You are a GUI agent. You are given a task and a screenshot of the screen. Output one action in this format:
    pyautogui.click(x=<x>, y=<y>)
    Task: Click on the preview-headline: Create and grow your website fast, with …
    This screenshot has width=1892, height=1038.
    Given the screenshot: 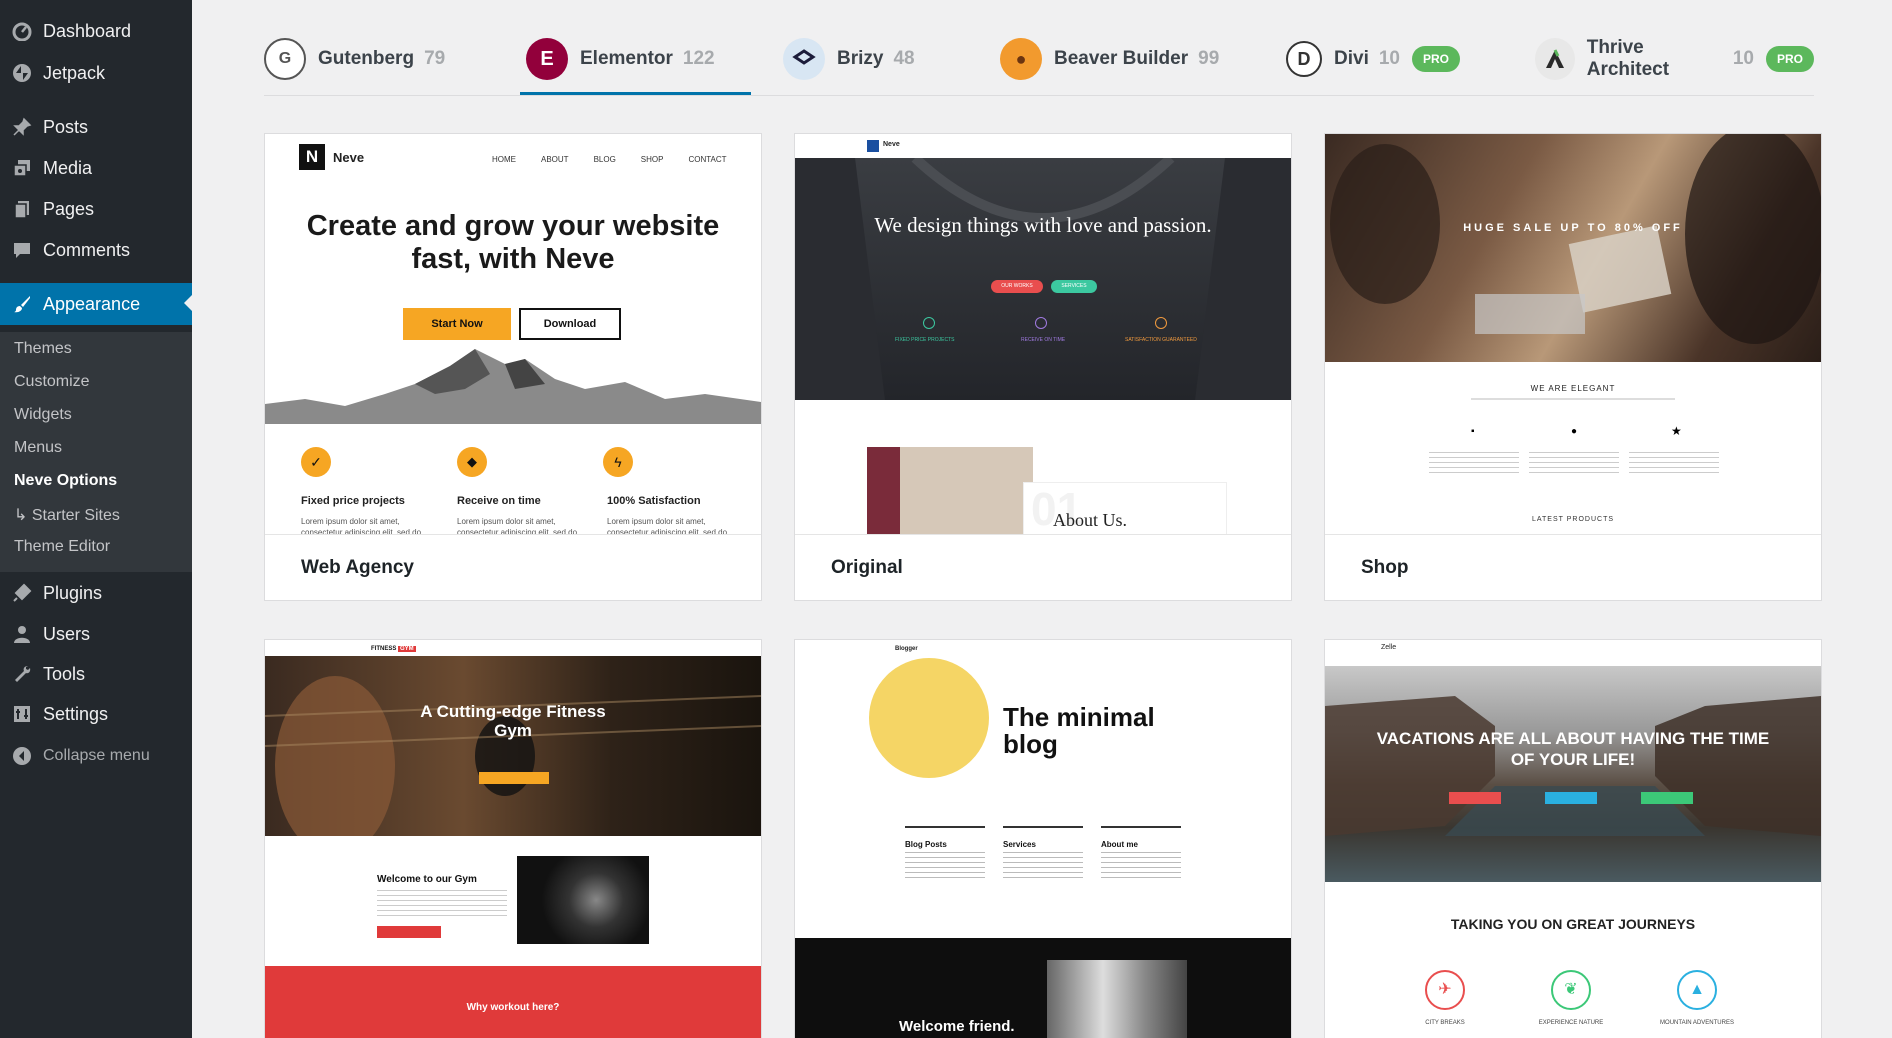 What is the action you would take?
    pyautogui.click(x=513, y=242)
    